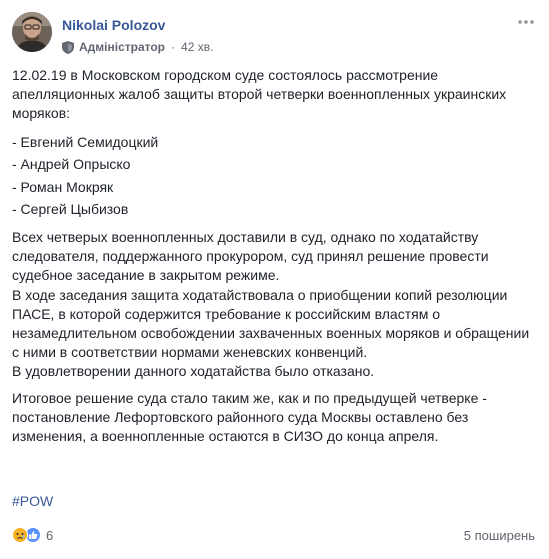  I want to click on reaction-count: 6, so click(49, 535).